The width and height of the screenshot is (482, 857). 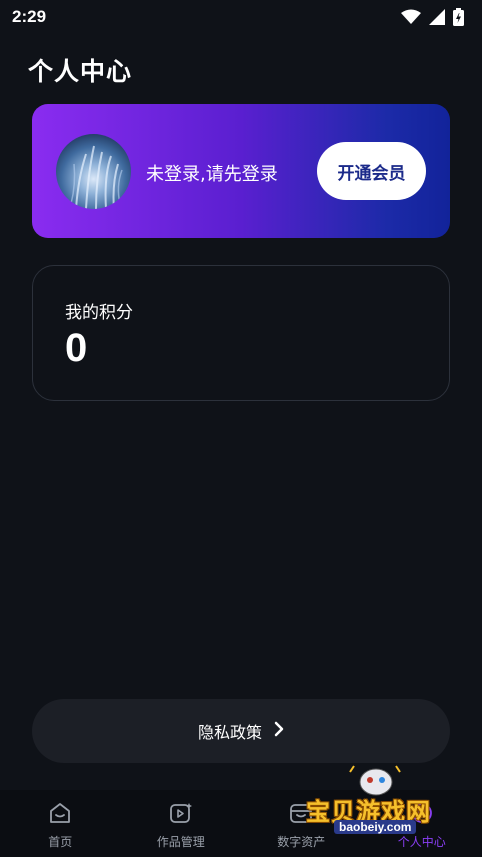 What do you see at coordinates (212, 173) in the screenshot?
I see `login-prompt: 未登录,请先登录` at bounding box center [212, 173].